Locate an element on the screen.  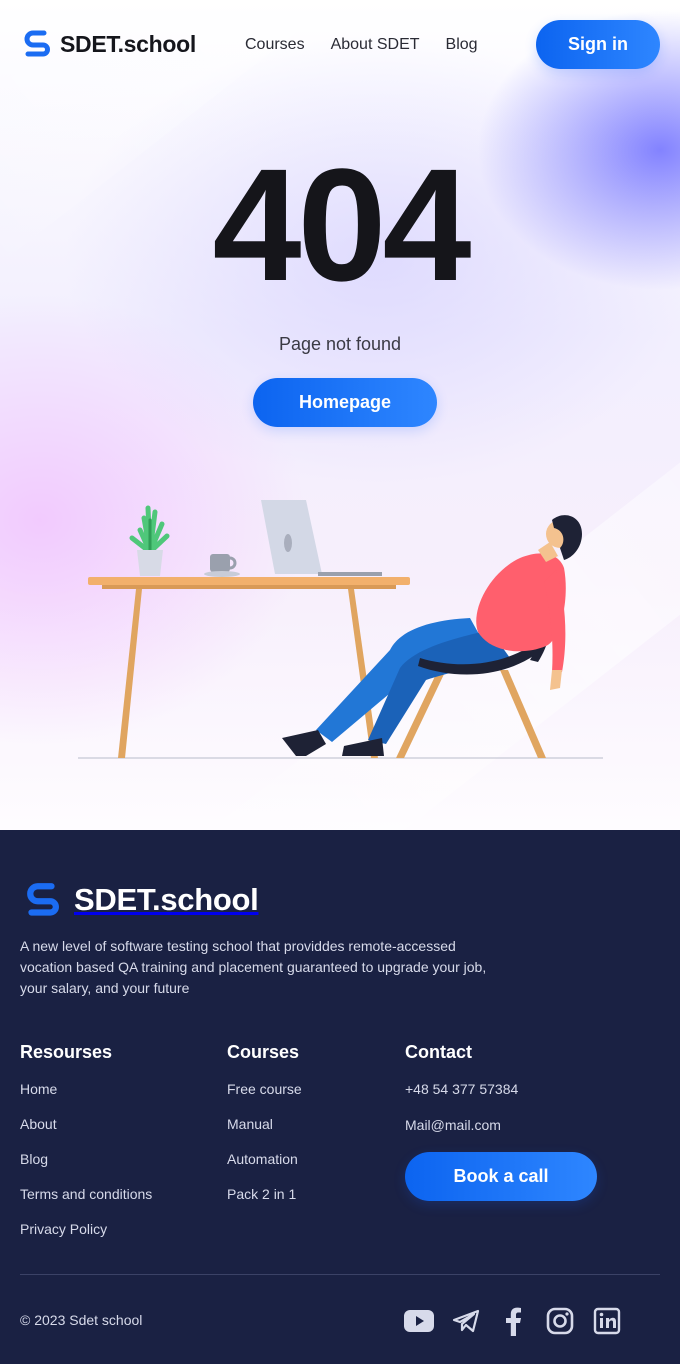
footer-link-privacy: Privacy Policy is located at coordinates (86, 1238).